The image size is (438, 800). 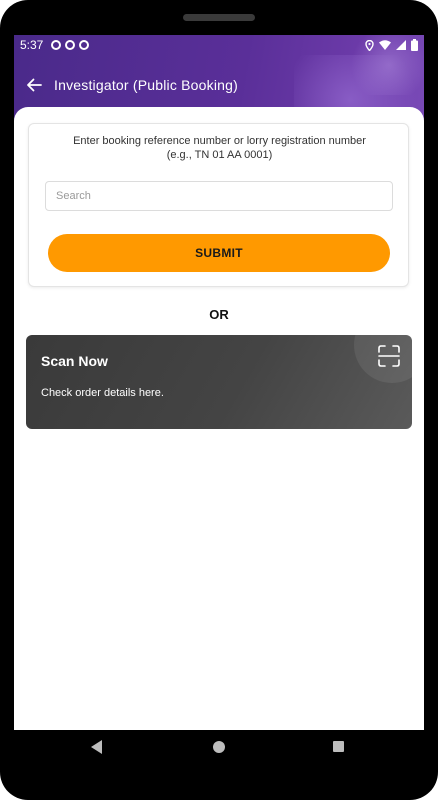 What do you see at coordinates (389, 356) in the screenshot?
I see `scan-frame-icon` at bounding box center [389, 356].